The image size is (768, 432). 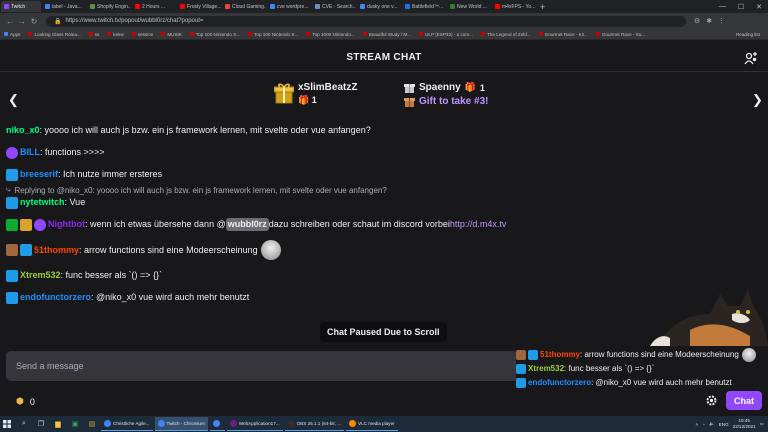 What do you see at coordinates (10, 21) in the screenshot?
I see `back-icon: ←` at bounding box center [10, 21].